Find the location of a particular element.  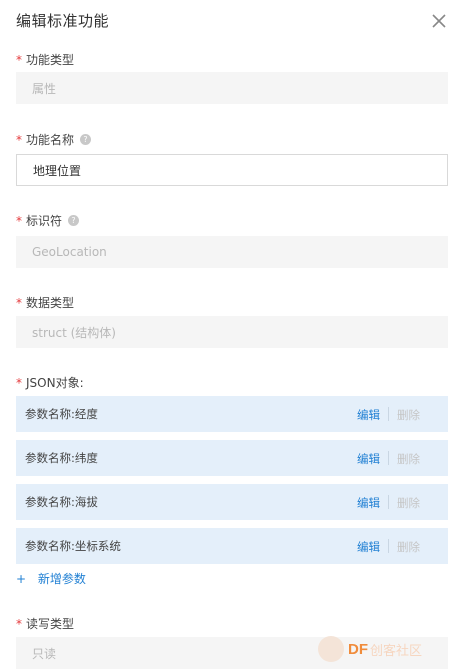

function-type-field: 属性 is located at coordinates (232, 88).